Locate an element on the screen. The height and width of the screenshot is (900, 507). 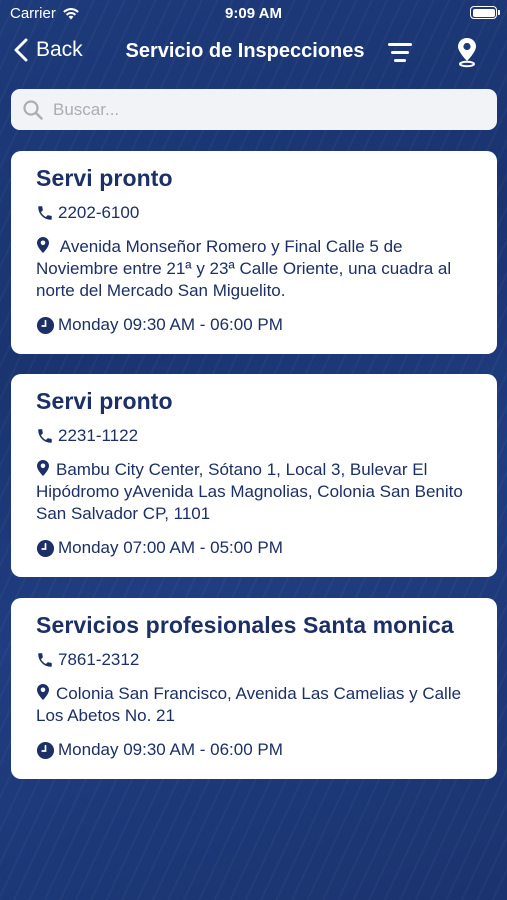
location-button is located at coordinates (467, 54).